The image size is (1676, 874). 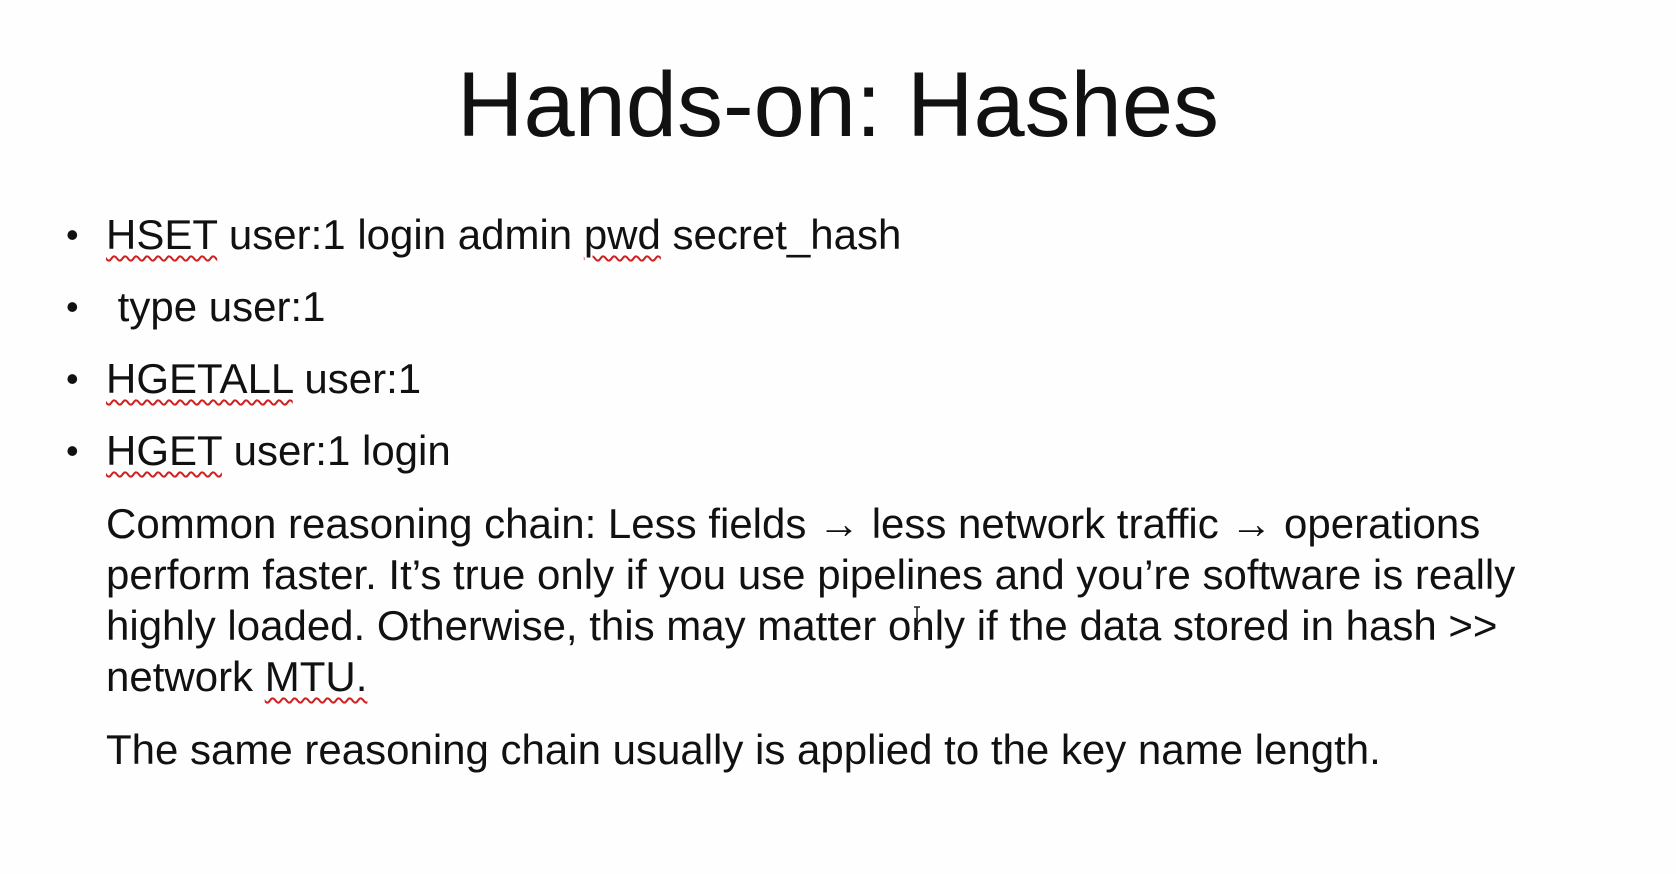 I want to click on bullet-text: HSET user:1 login admin pwd secret_hash, so click(x=503, y=235).